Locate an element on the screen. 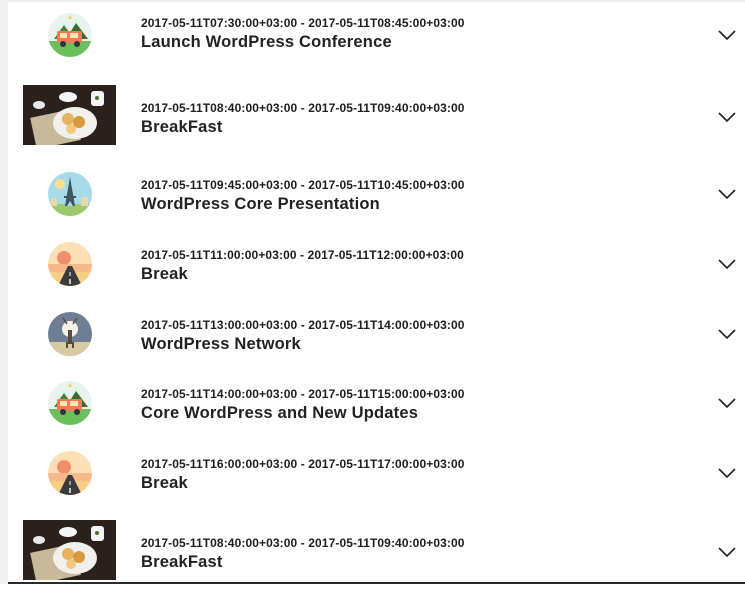 The image size is (745, 590). session-title: Launch WordPress Conference is located at coordinates (266, 42).